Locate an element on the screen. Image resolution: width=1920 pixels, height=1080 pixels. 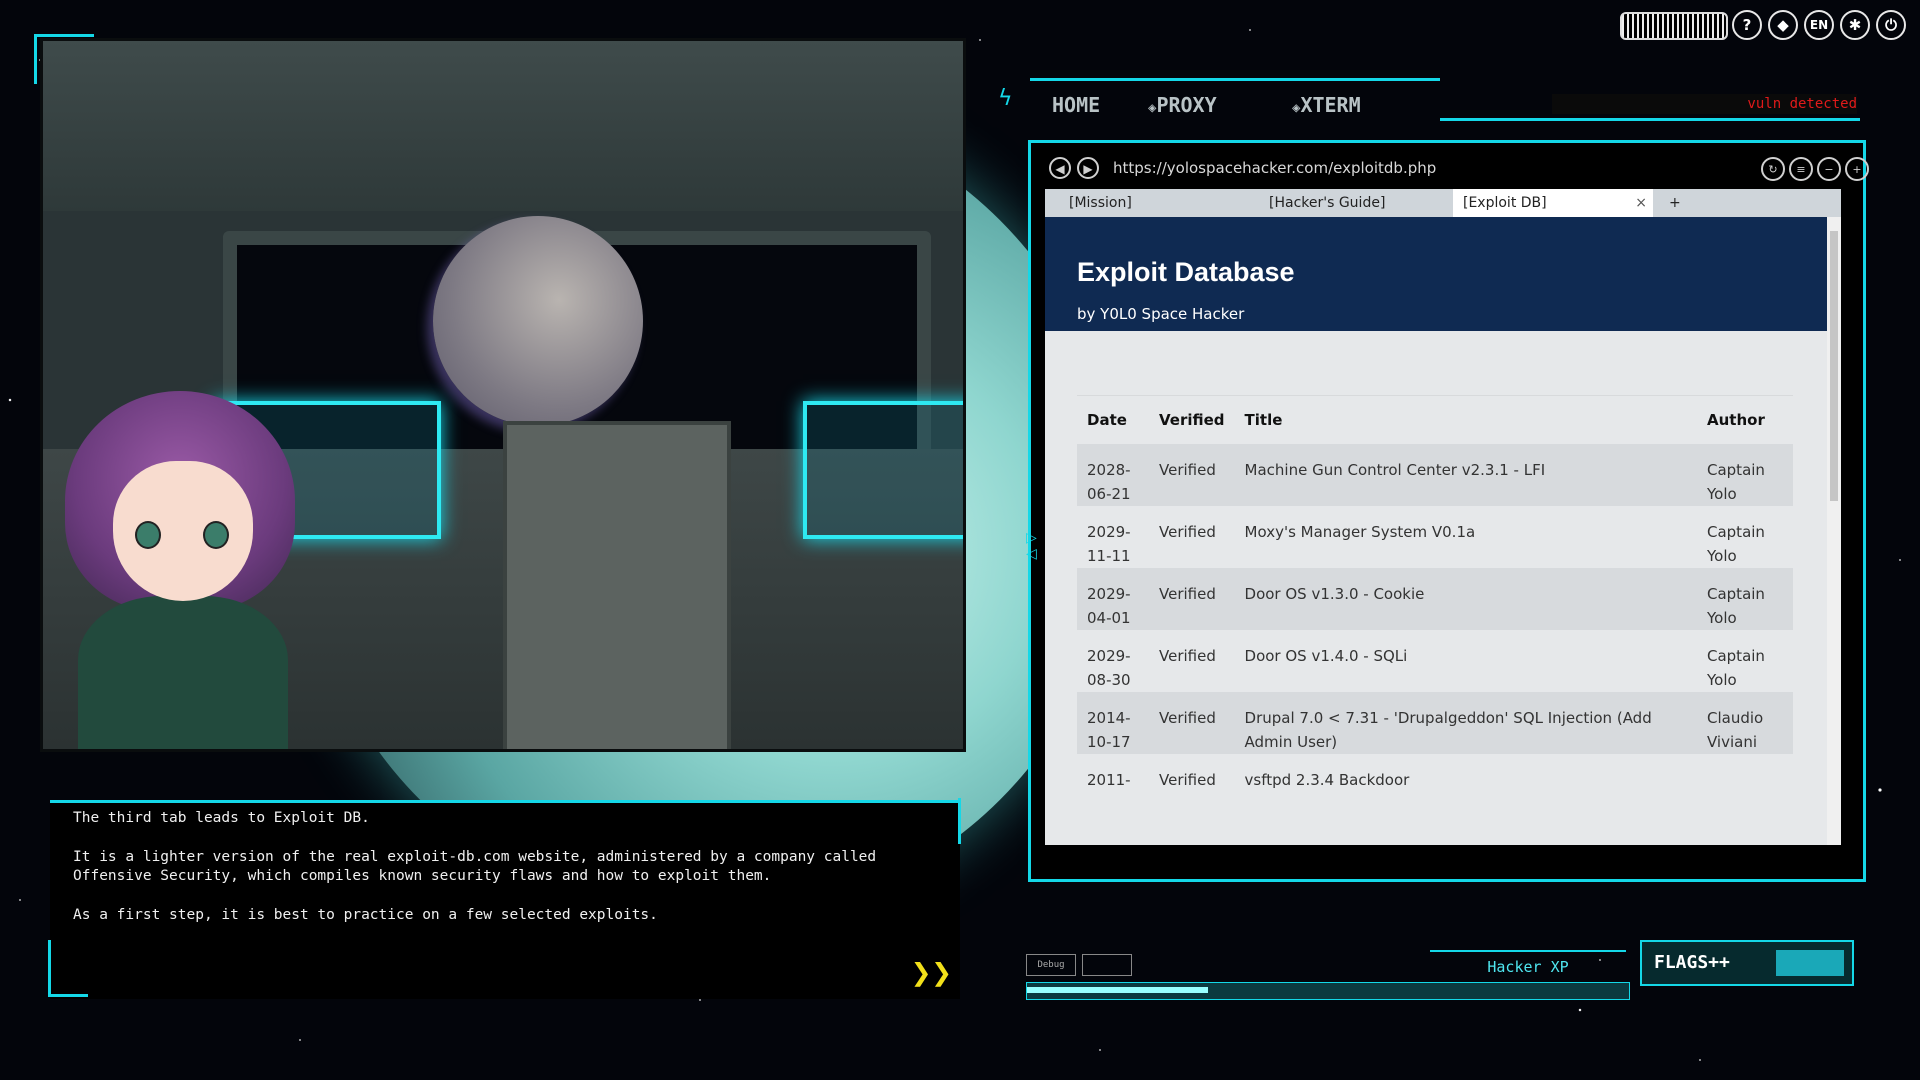
page-title: Exploit Database is located at coordinates (1186, 272).